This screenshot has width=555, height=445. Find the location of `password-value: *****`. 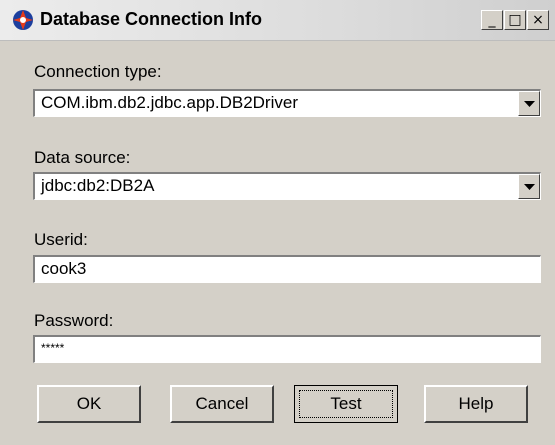

password-value: ***** is located at coordinates (53, 348).